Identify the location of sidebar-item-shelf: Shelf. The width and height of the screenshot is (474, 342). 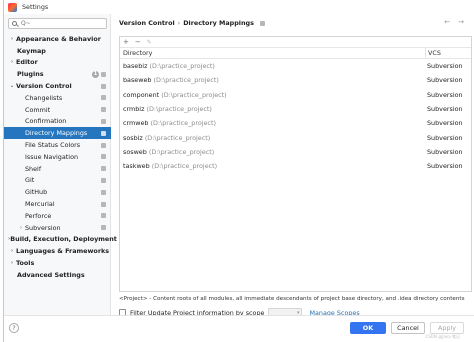
(57, 169).